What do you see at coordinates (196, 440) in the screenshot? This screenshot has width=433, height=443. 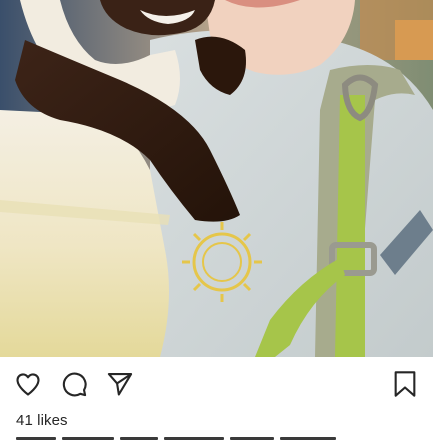 I see `caption-cutoff` at bounding box center [196, 440].